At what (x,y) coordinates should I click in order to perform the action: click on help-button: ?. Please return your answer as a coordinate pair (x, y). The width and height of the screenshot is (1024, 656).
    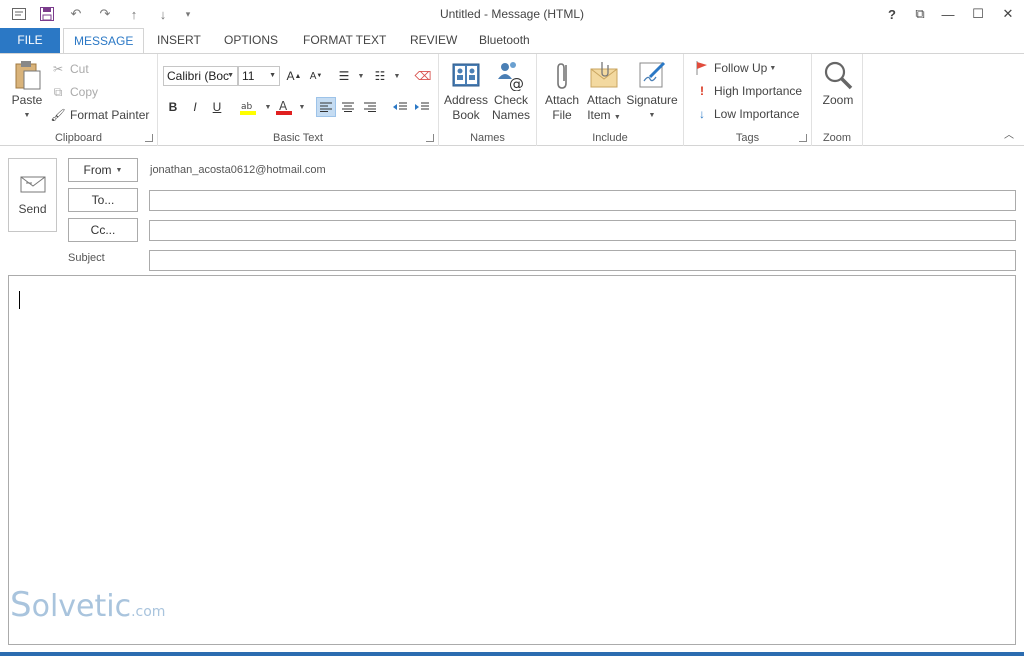
    Looking at the image, I should click on (892, 14).